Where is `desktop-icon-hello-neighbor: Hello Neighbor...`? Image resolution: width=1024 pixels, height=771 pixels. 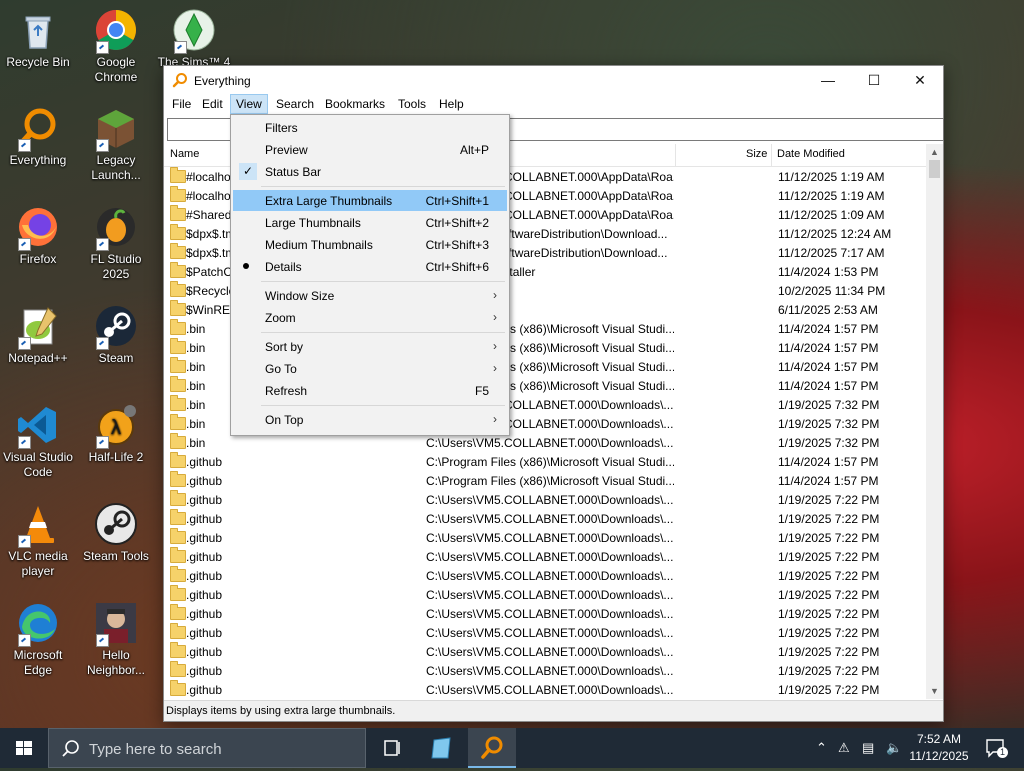 desktop-icon-hello-neighbor: Hello Neighbor... is located at coordinates (116, 639).